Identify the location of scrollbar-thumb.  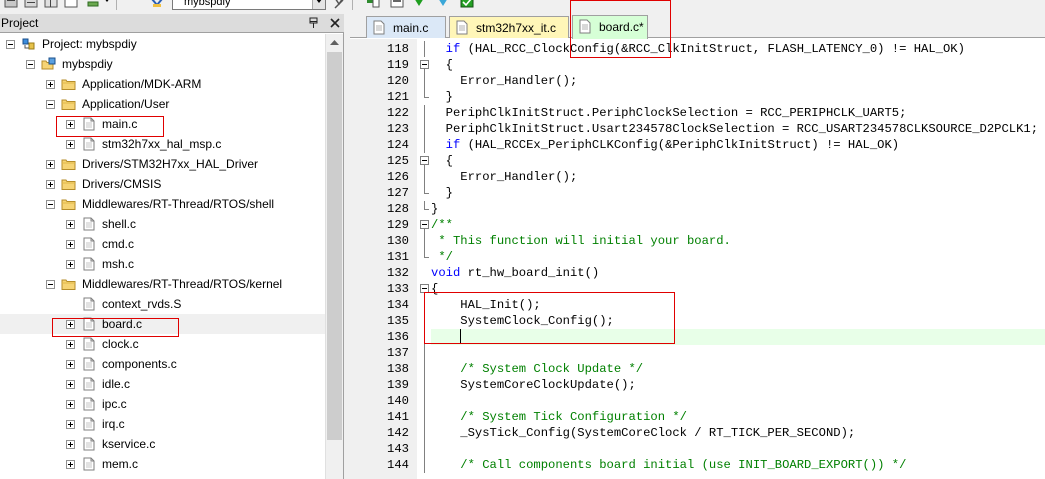
(334, 246).